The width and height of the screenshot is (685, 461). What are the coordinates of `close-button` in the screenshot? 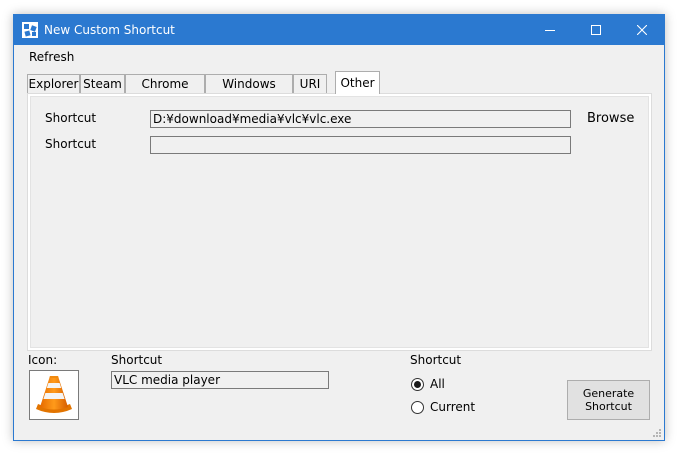 It's located at (642, 30).